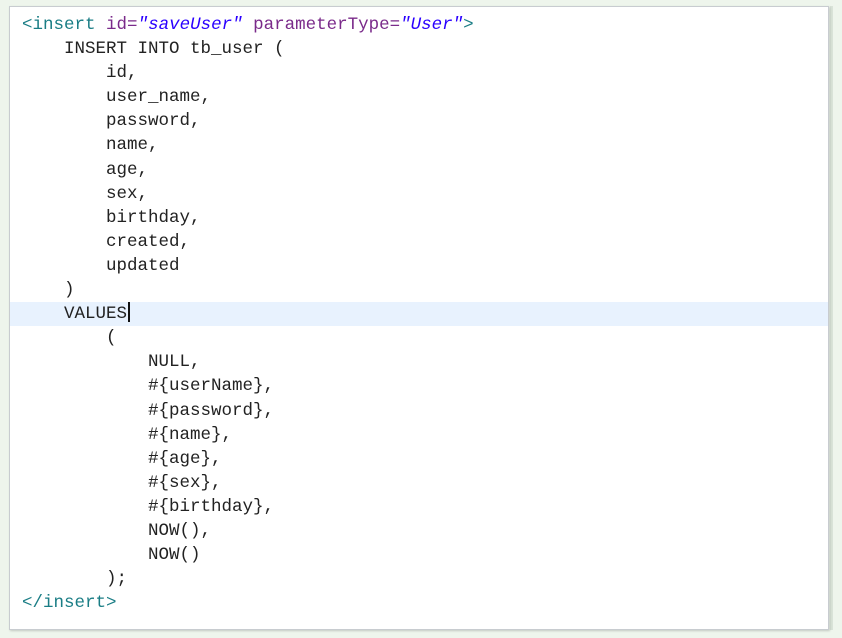 The height and width of the screenshot is (638, 842). I want to click on code-token-plain: created,, so click(148, 241).